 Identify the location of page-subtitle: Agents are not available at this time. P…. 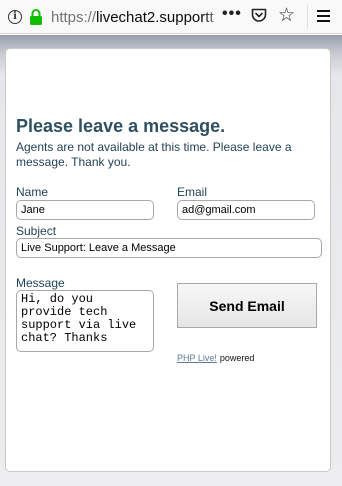
(154, 154).